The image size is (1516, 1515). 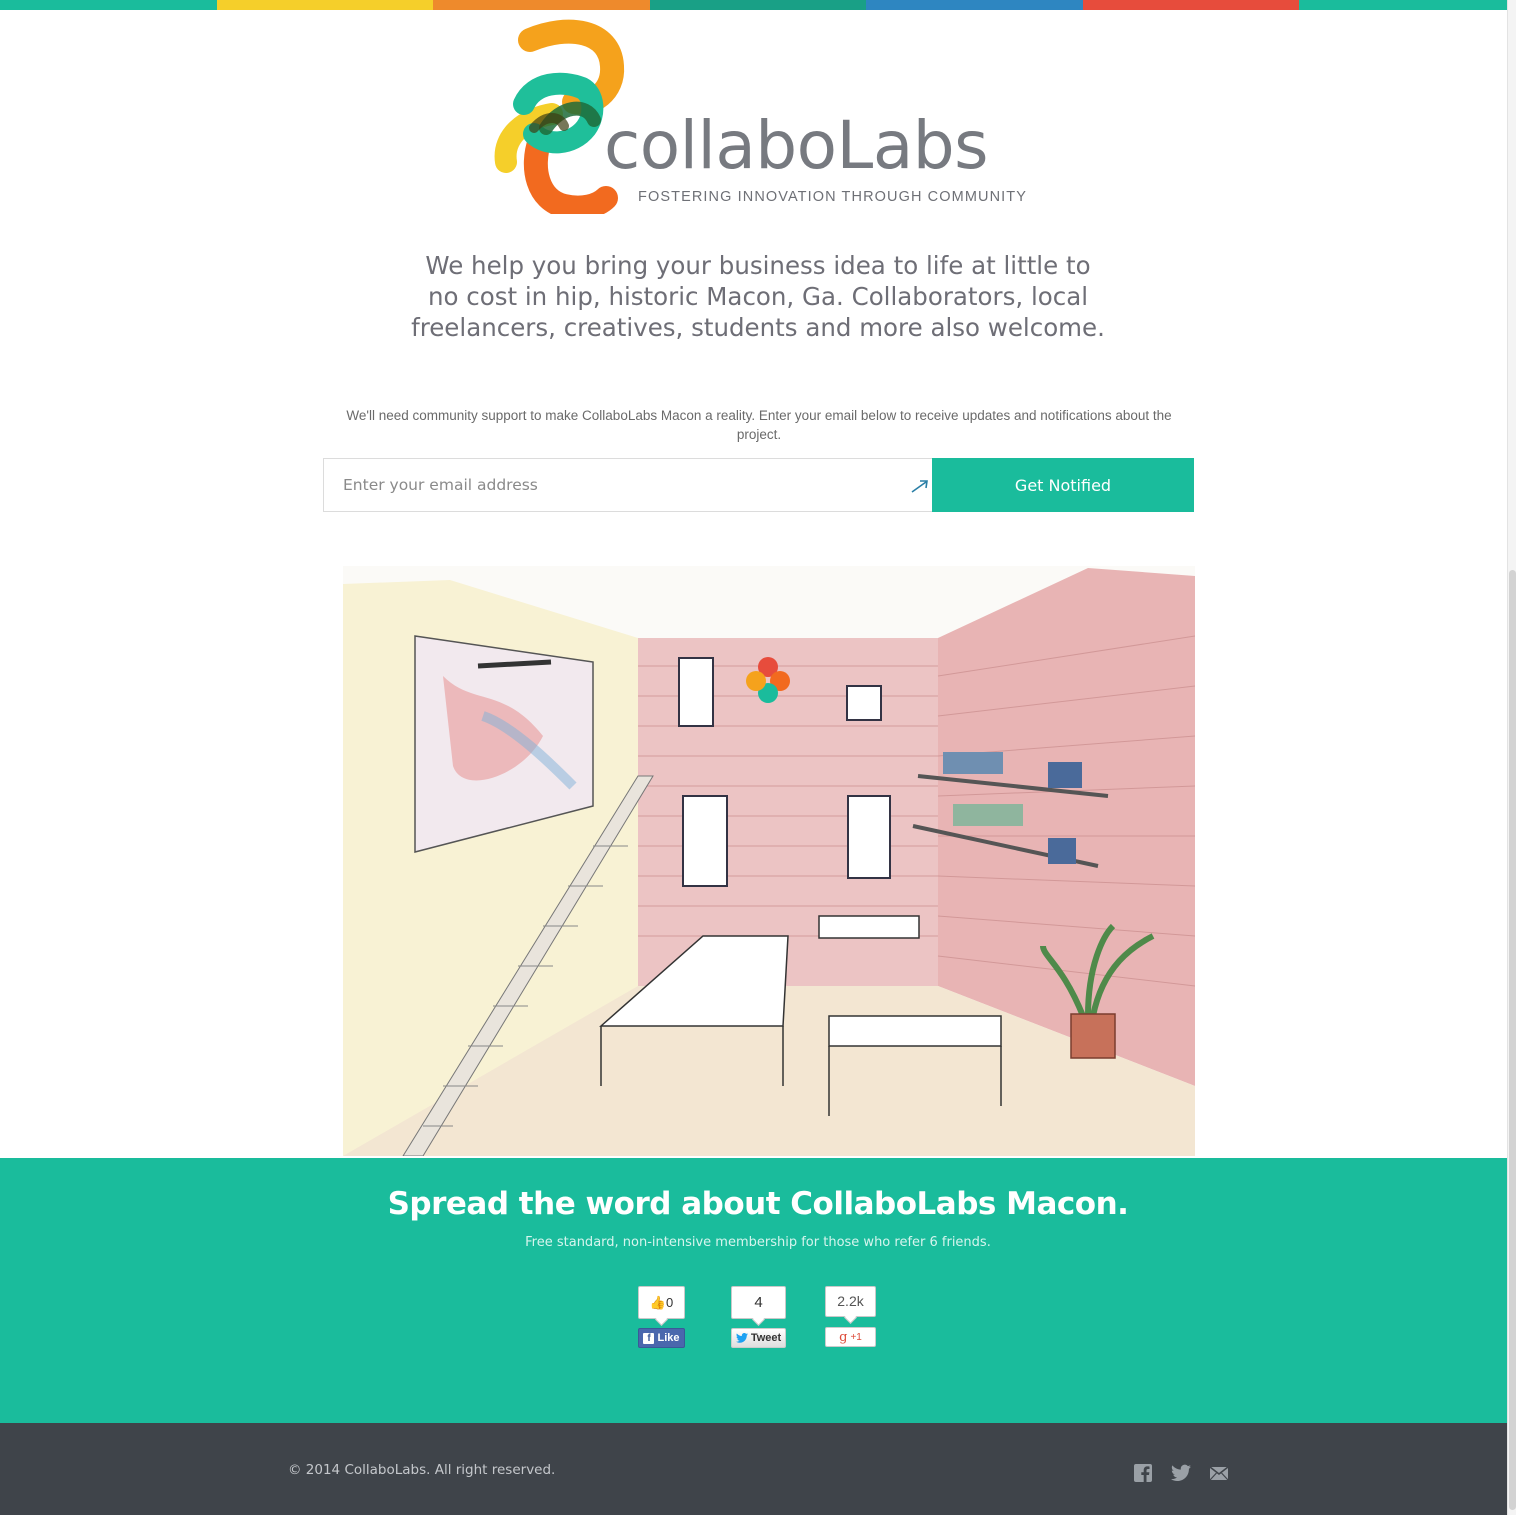 I want to click on email-field-wrapper, so click(x=627, y=485).